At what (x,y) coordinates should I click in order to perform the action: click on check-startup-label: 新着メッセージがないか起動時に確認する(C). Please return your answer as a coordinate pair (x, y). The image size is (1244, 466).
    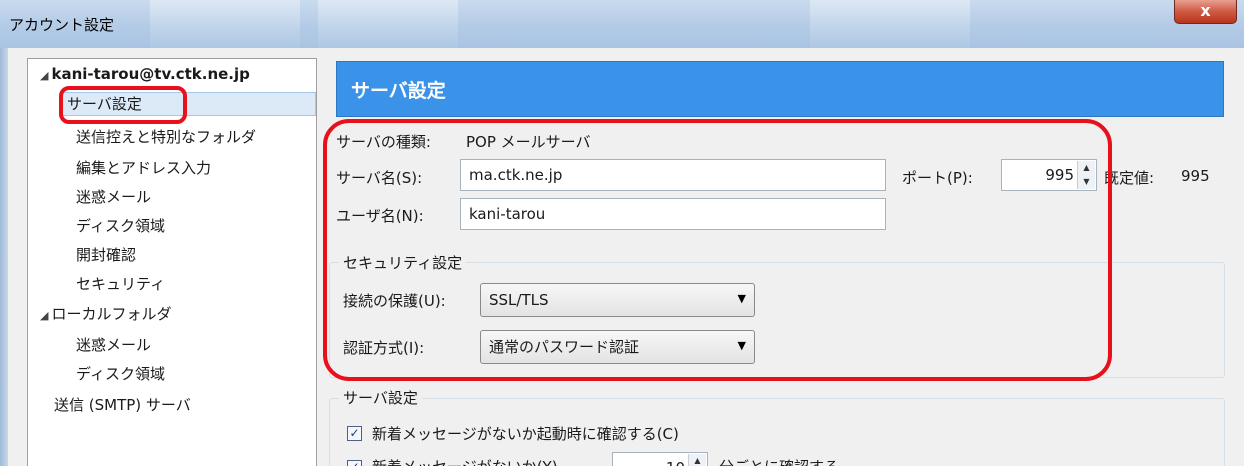
    Looking at the image, I should click on (525, 433).